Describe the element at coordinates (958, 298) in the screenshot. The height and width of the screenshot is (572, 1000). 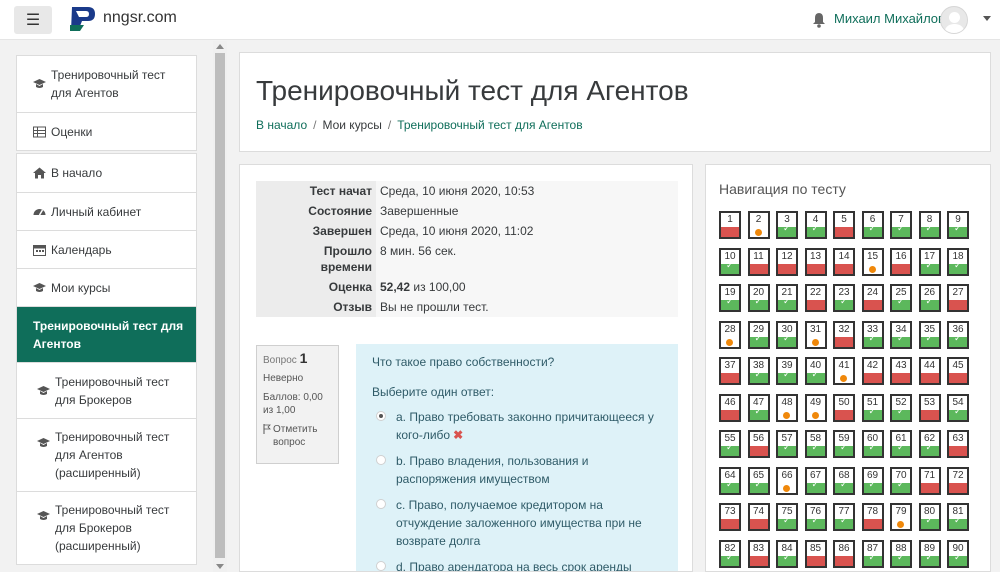
I see `question-nav-button: 27` at that location.